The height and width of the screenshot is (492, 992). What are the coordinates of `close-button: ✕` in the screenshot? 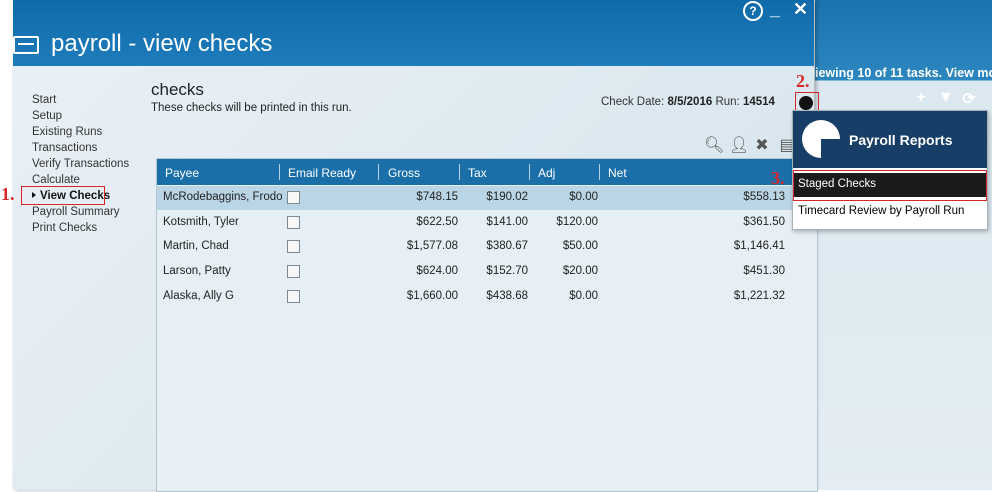 It's located at (800, 10).